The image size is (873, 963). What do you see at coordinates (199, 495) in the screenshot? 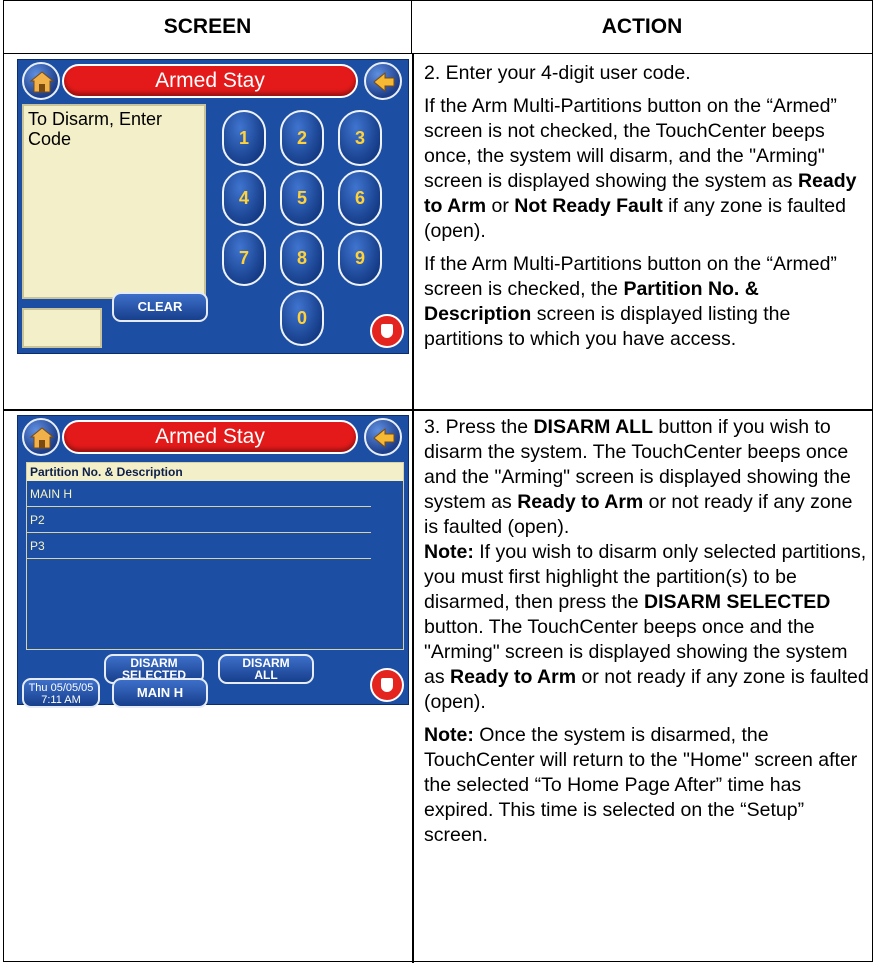
I see `partition-row: MAIN H` at bounding box center [199, 495].